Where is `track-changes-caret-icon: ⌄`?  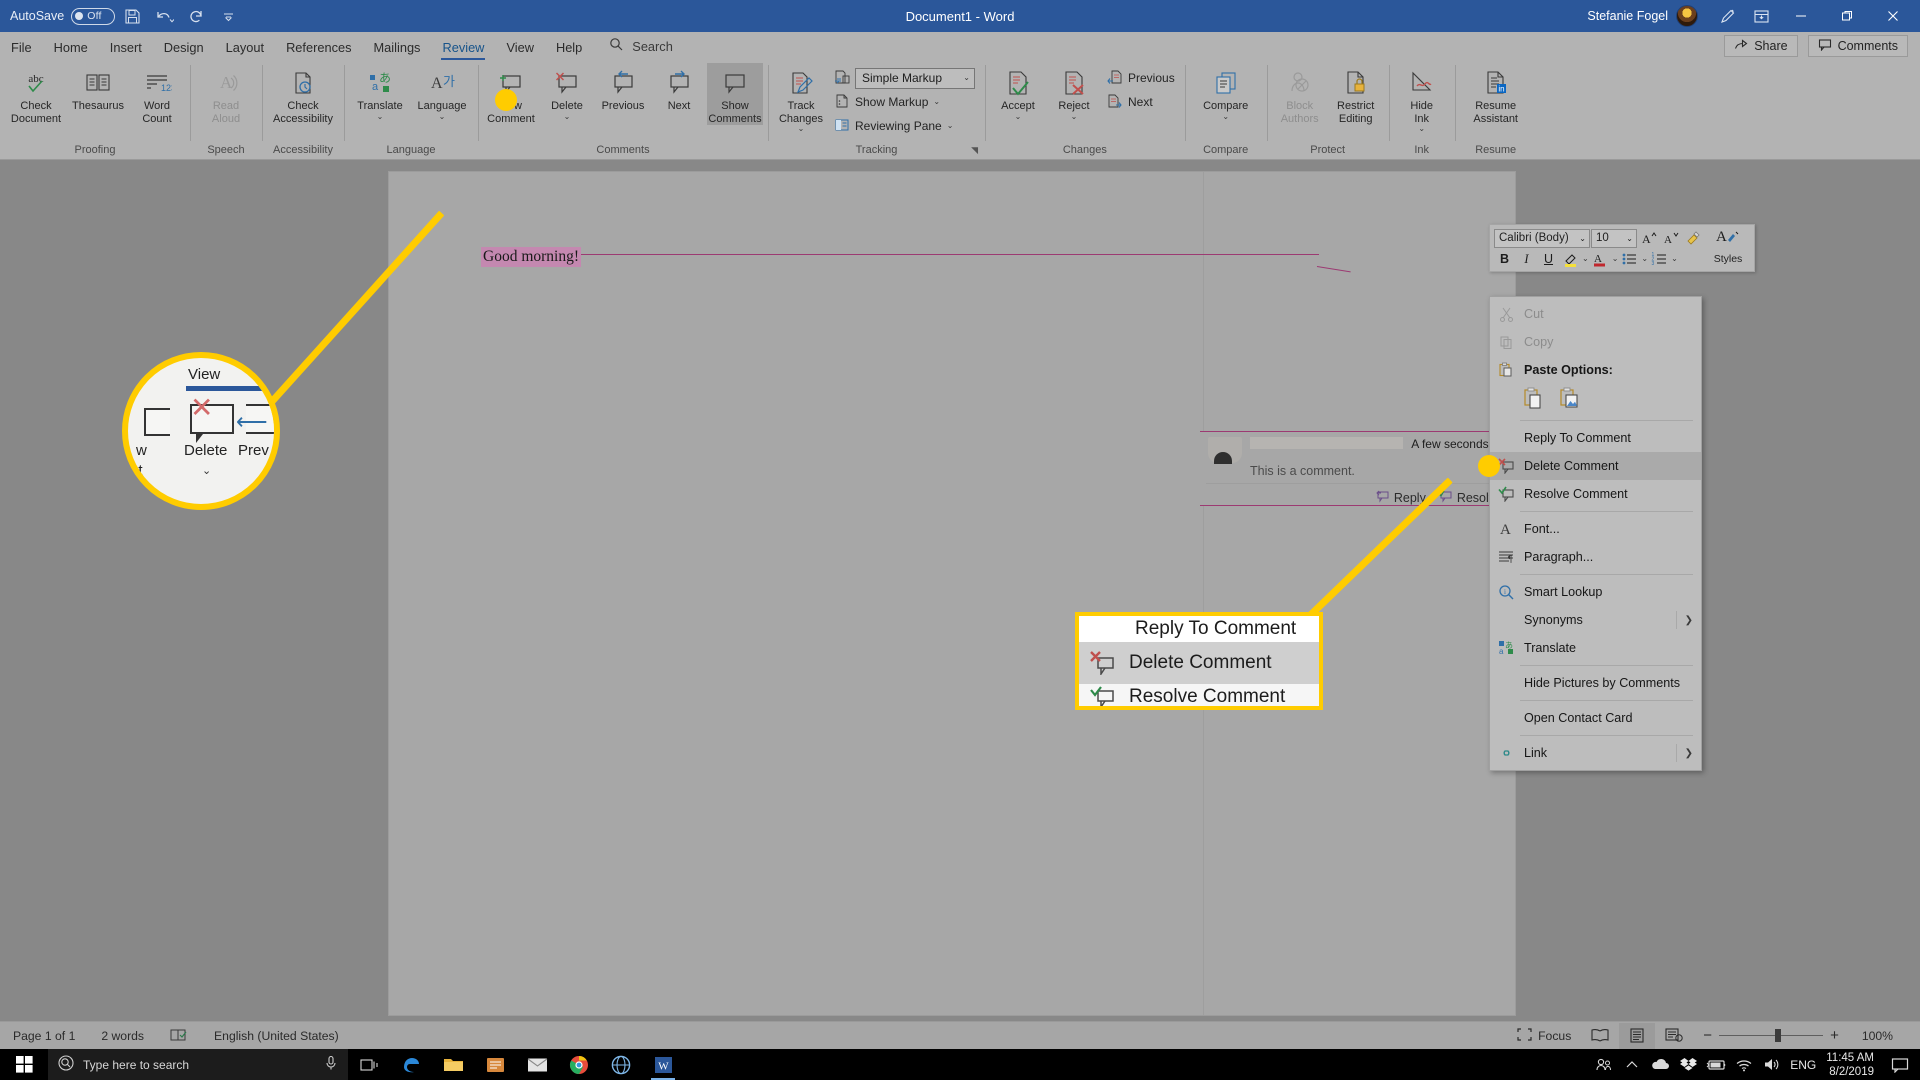
track-changes-caret-icon: ⌄ is located at coordinates (801, 129).